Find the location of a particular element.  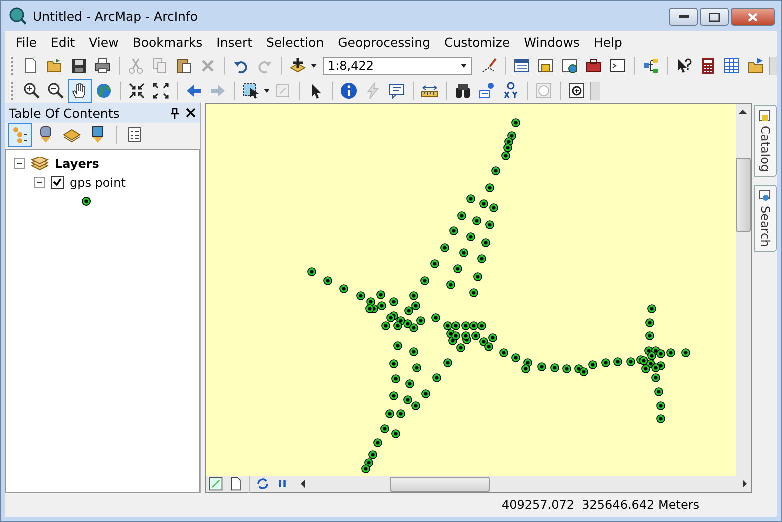

panel-title: Table Of Contents is located at coordinates (64, 113).